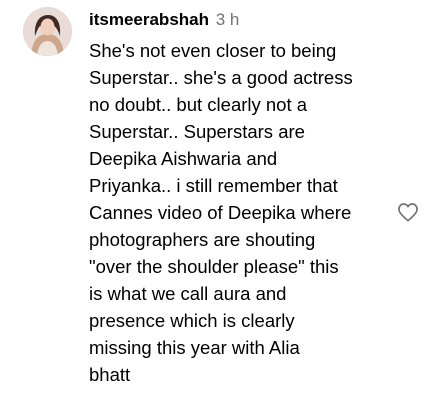 The width and height of the screenshot is (430, 394). I want to click on comment-meta: itsmeerabshah 3 h, so click(239, 20).